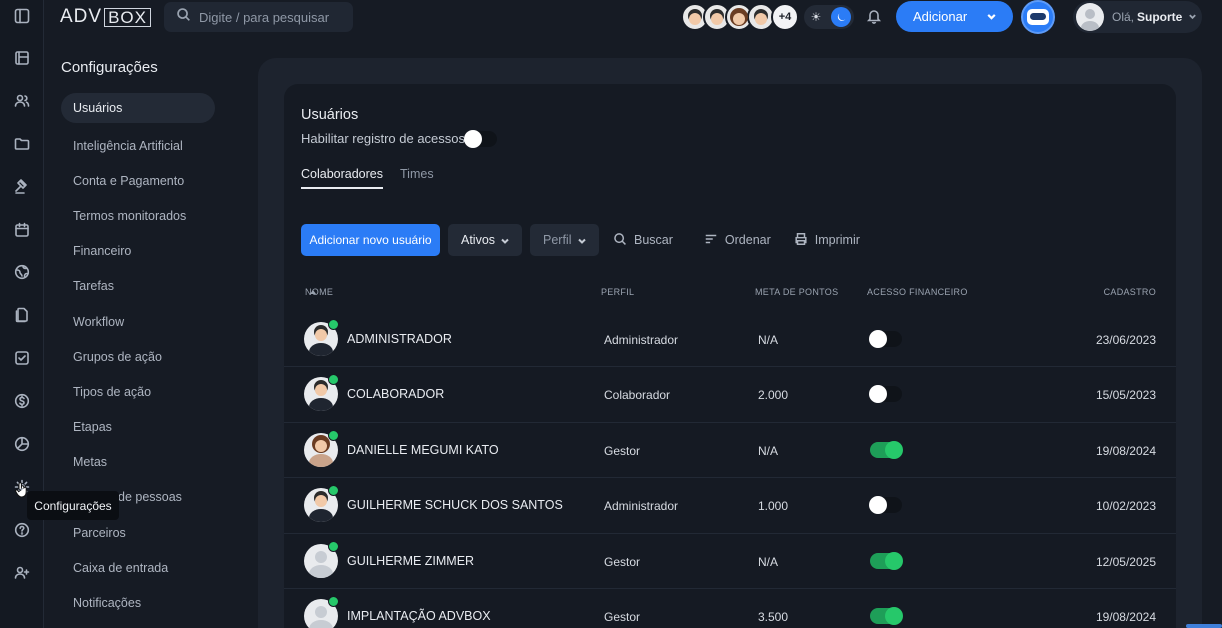 The height and width of the screenshot is (628, 1222). Describe the element at coordinates (269, 17) in the screenshot. I see `search-input` at that location.